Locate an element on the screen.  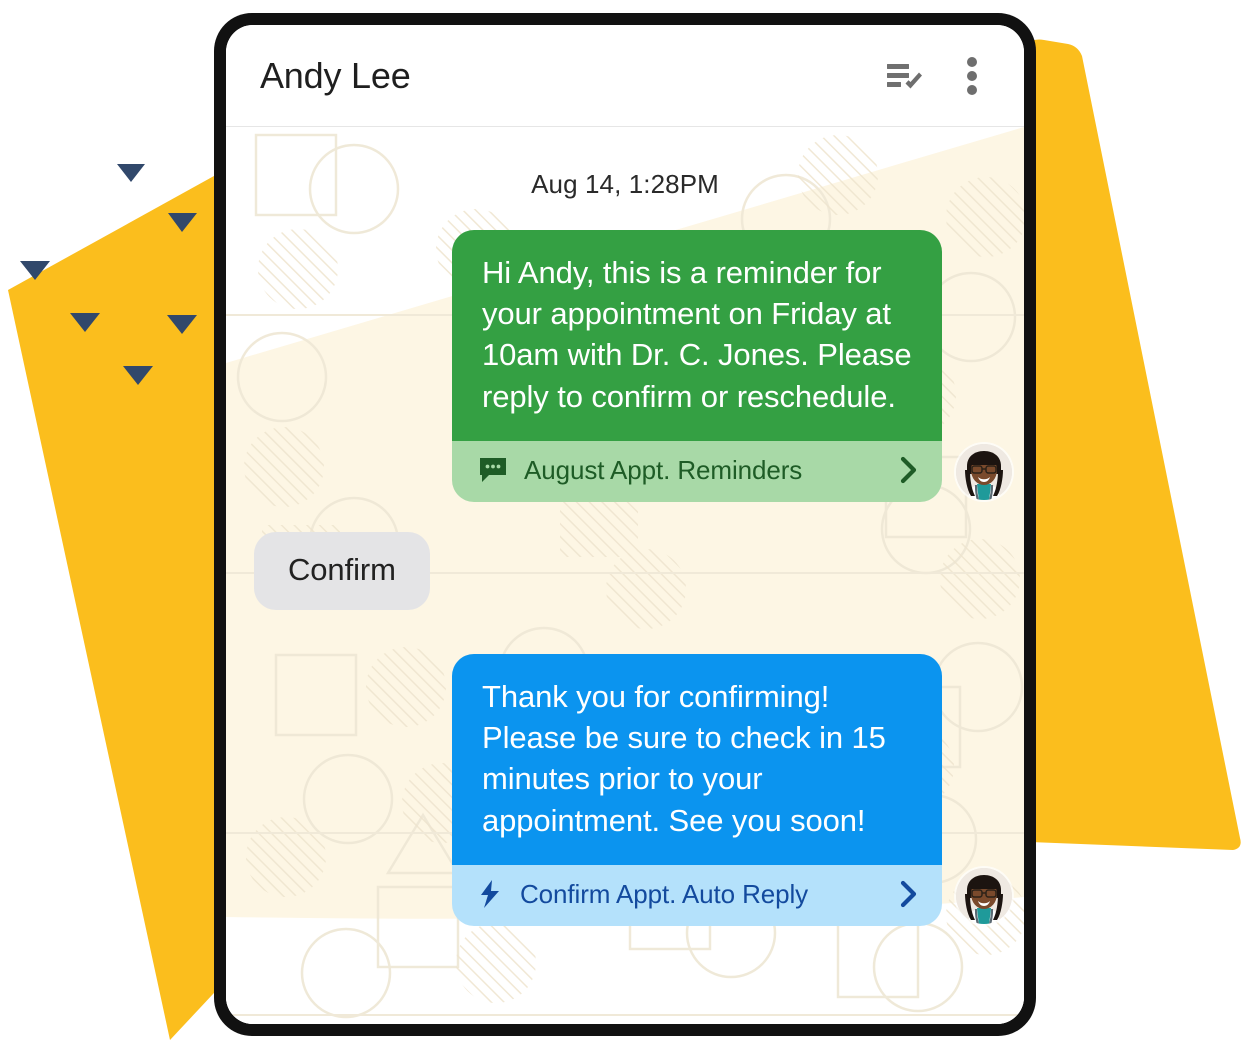
mark-all-read-icon is located at coordinates (906, 76).